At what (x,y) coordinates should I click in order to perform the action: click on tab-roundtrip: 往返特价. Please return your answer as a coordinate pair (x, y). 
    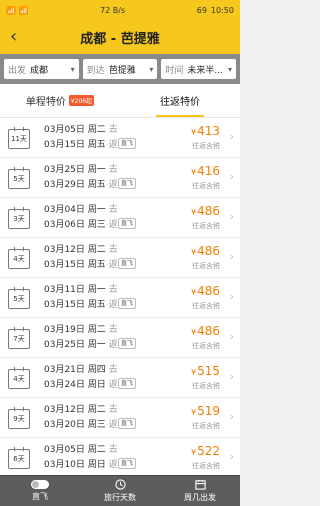
    Looking at the image, I should click on (180, 100).